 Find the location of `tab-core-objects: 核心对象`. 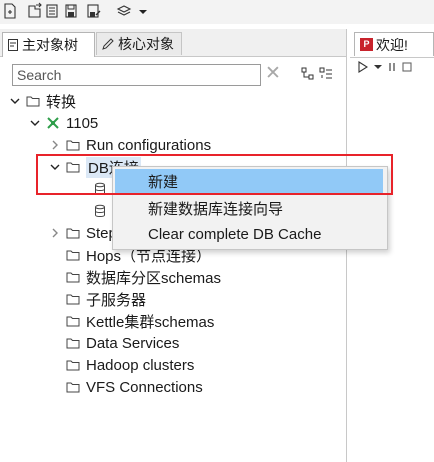

tab-core-objects: 核心对象 is located at coordinates (139, 43).